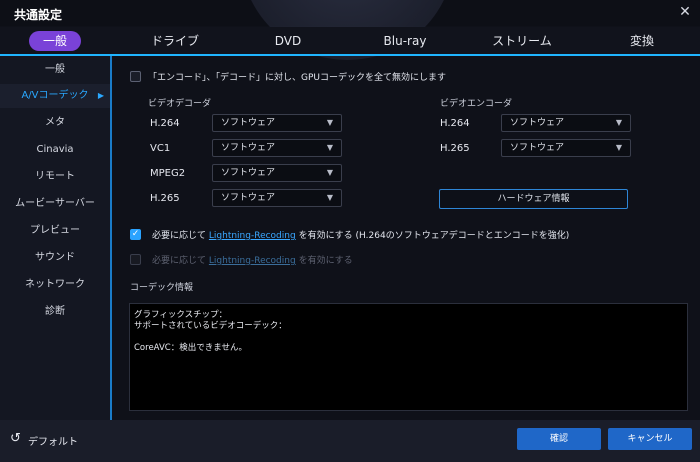 This screenshot has height=462, width=700. Describe the element at coordinates (650, 439) in the screenshot. I see `cancel-button: キャンセル` at that location.